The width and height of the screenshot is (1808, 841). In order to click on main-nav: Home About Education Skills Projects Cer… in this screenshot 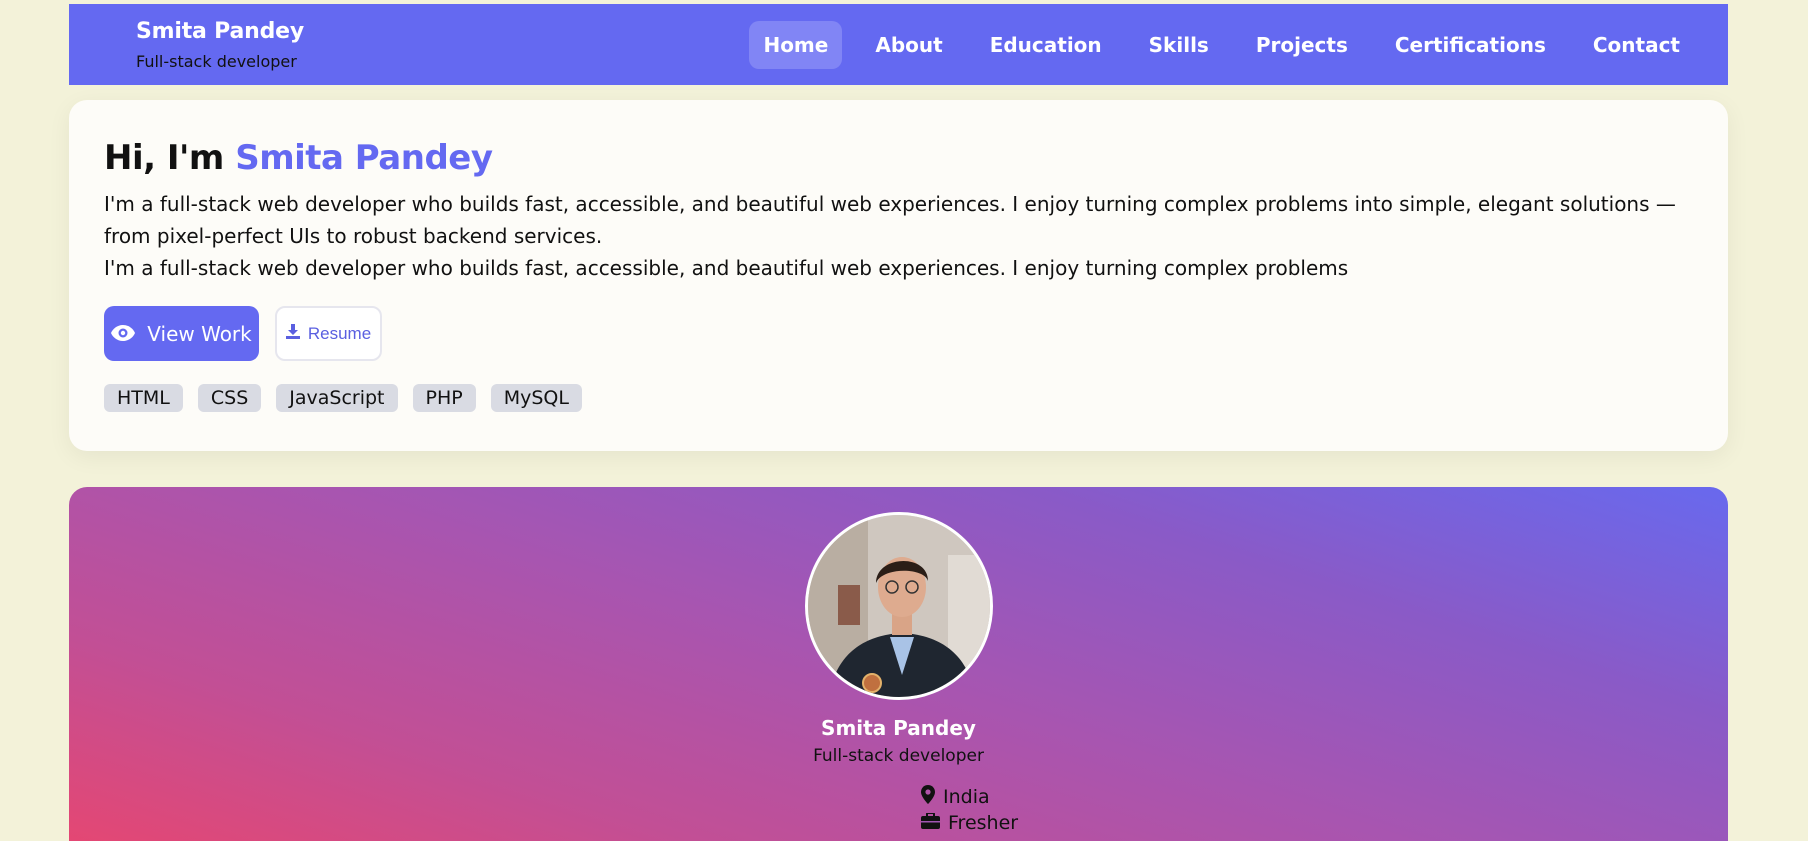, I will do `click(1221, 44)`.